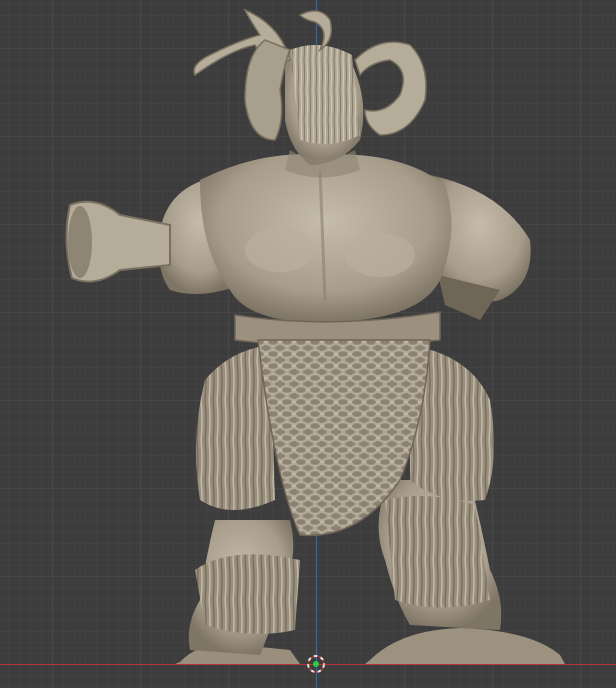 The width and height of the screenshot is (616, 688). What do you see at coordinates (437, 552) in the screenshot?
I see `right-leg-fur` at bounding box center [437, 552].